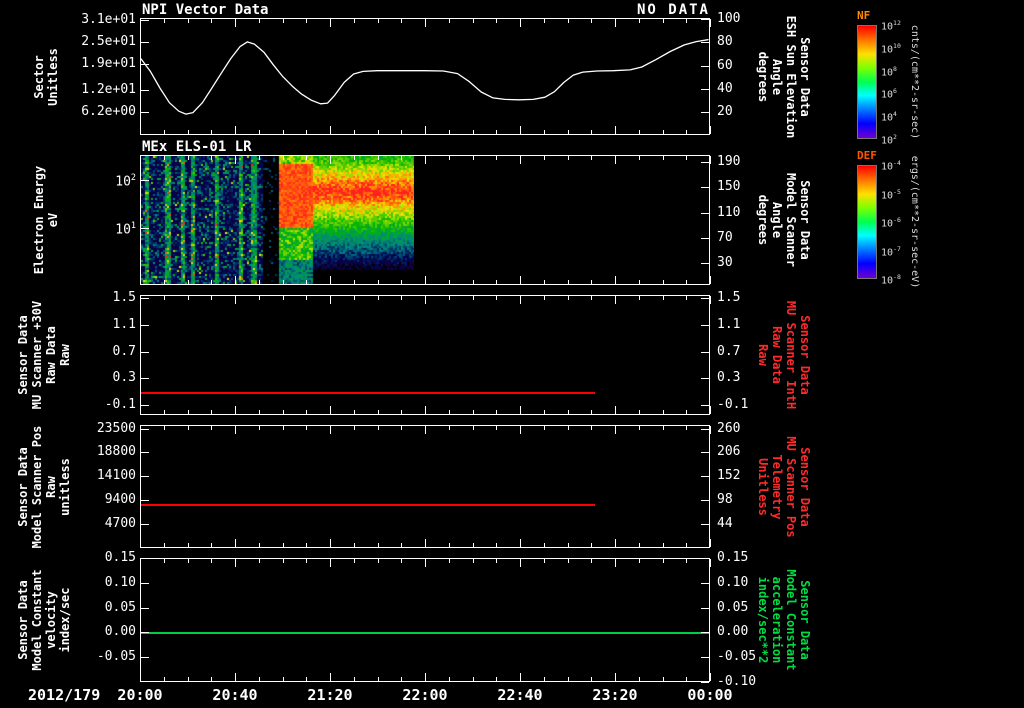 This screenshot has width=1024, height=708. Describe the element at coordinates (729, 475) in the screenshot. I see `y-tick-label: 152` at that location.